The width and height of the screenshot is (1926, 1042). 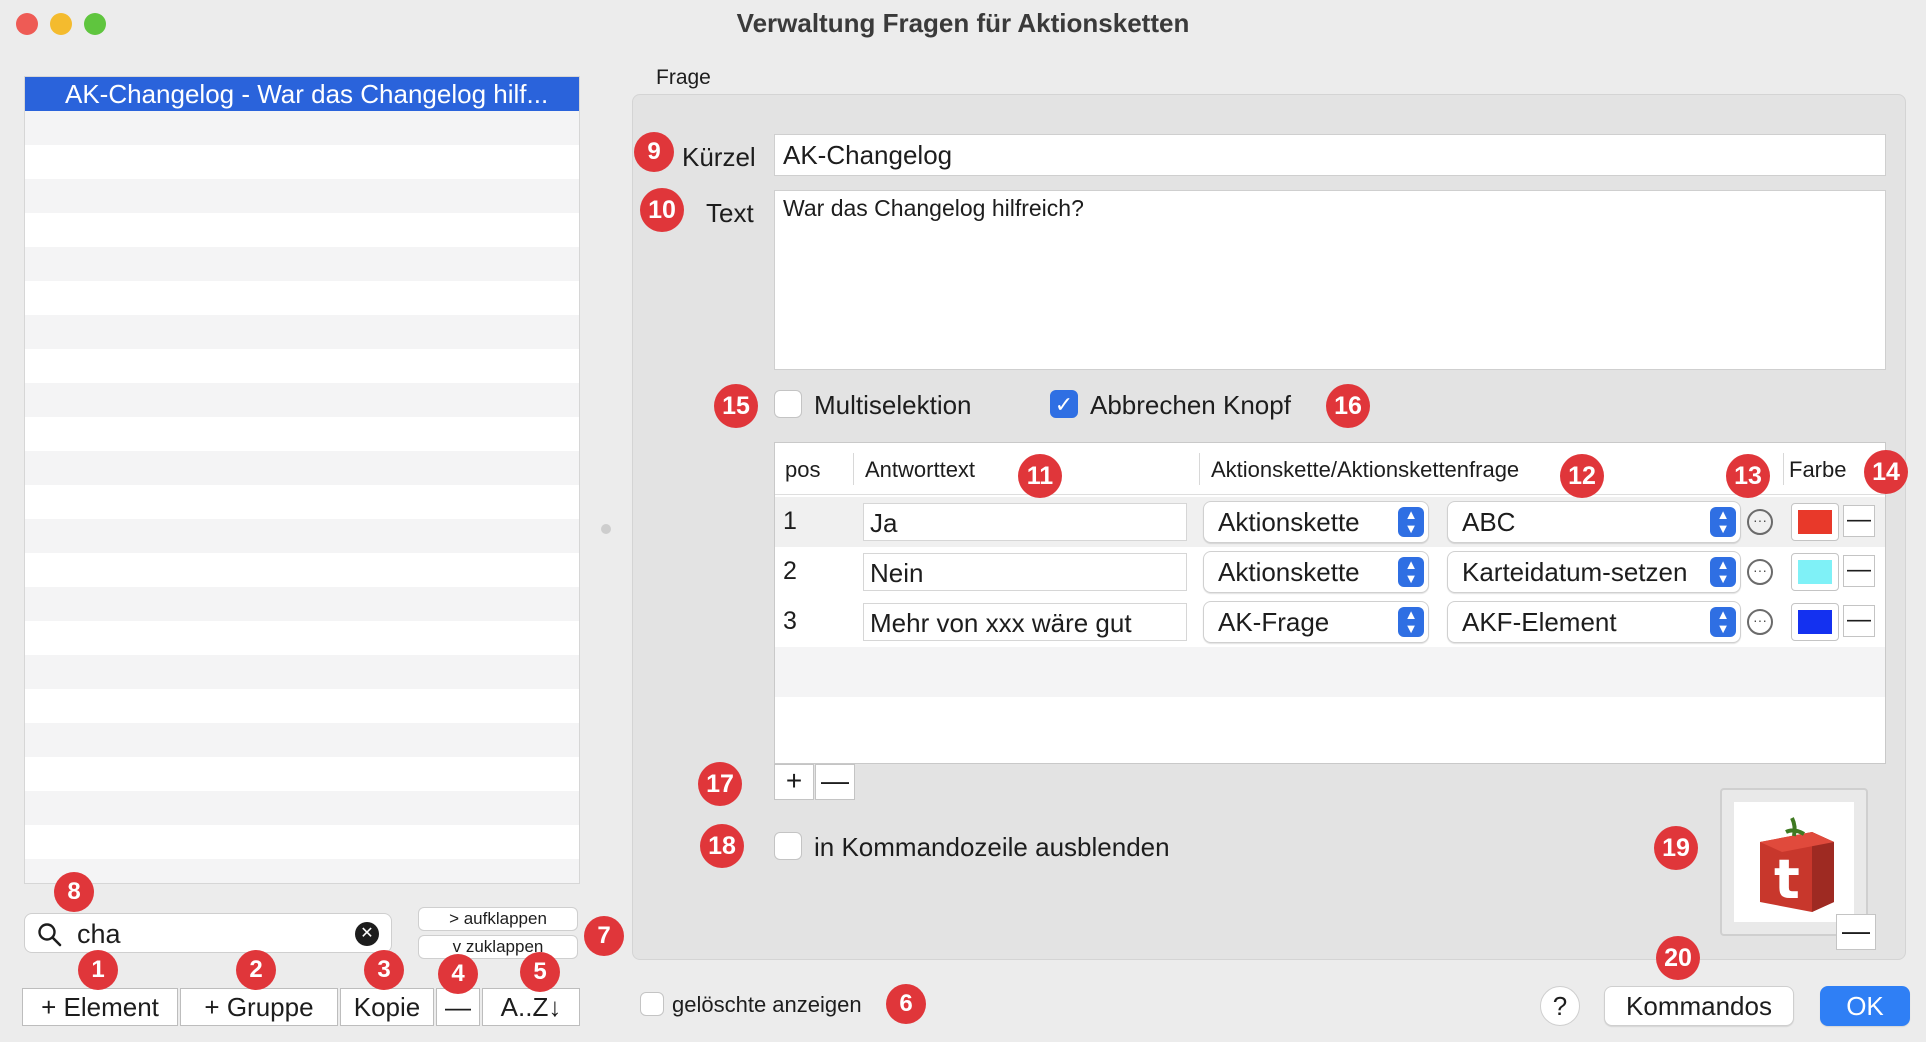 I want to click on hide-cmdline-checkbox, so click(x=788, y=846).